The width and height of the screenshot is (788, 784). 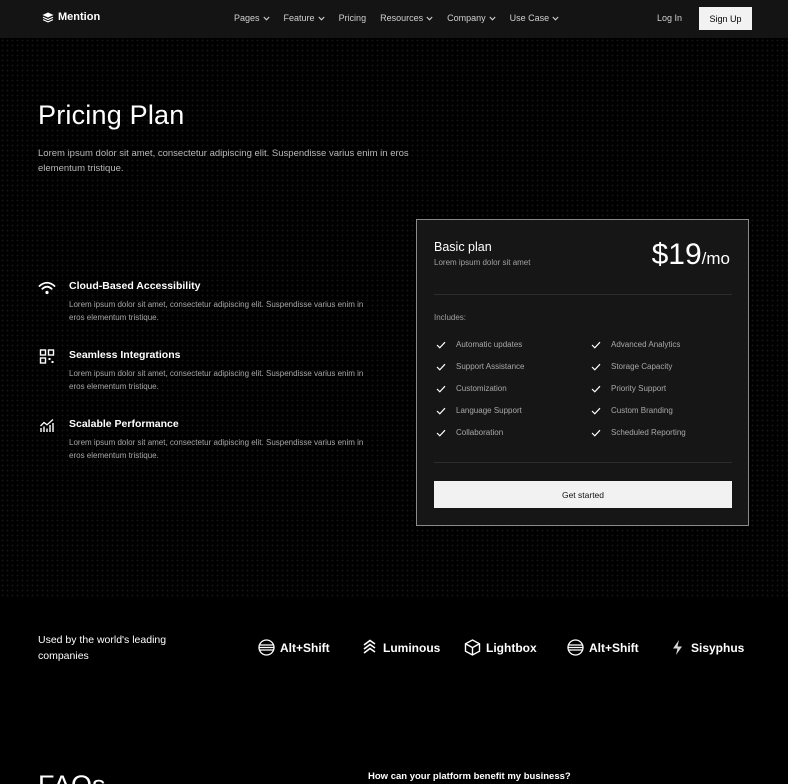 I want to click on partner-logo-luminous: Luminous, so click(x=400, y=647).